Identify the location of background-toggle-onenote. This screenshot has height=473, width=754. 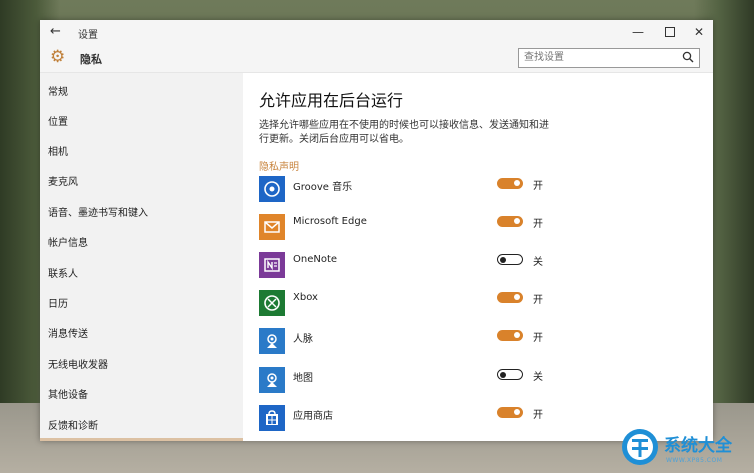
(510, 259).